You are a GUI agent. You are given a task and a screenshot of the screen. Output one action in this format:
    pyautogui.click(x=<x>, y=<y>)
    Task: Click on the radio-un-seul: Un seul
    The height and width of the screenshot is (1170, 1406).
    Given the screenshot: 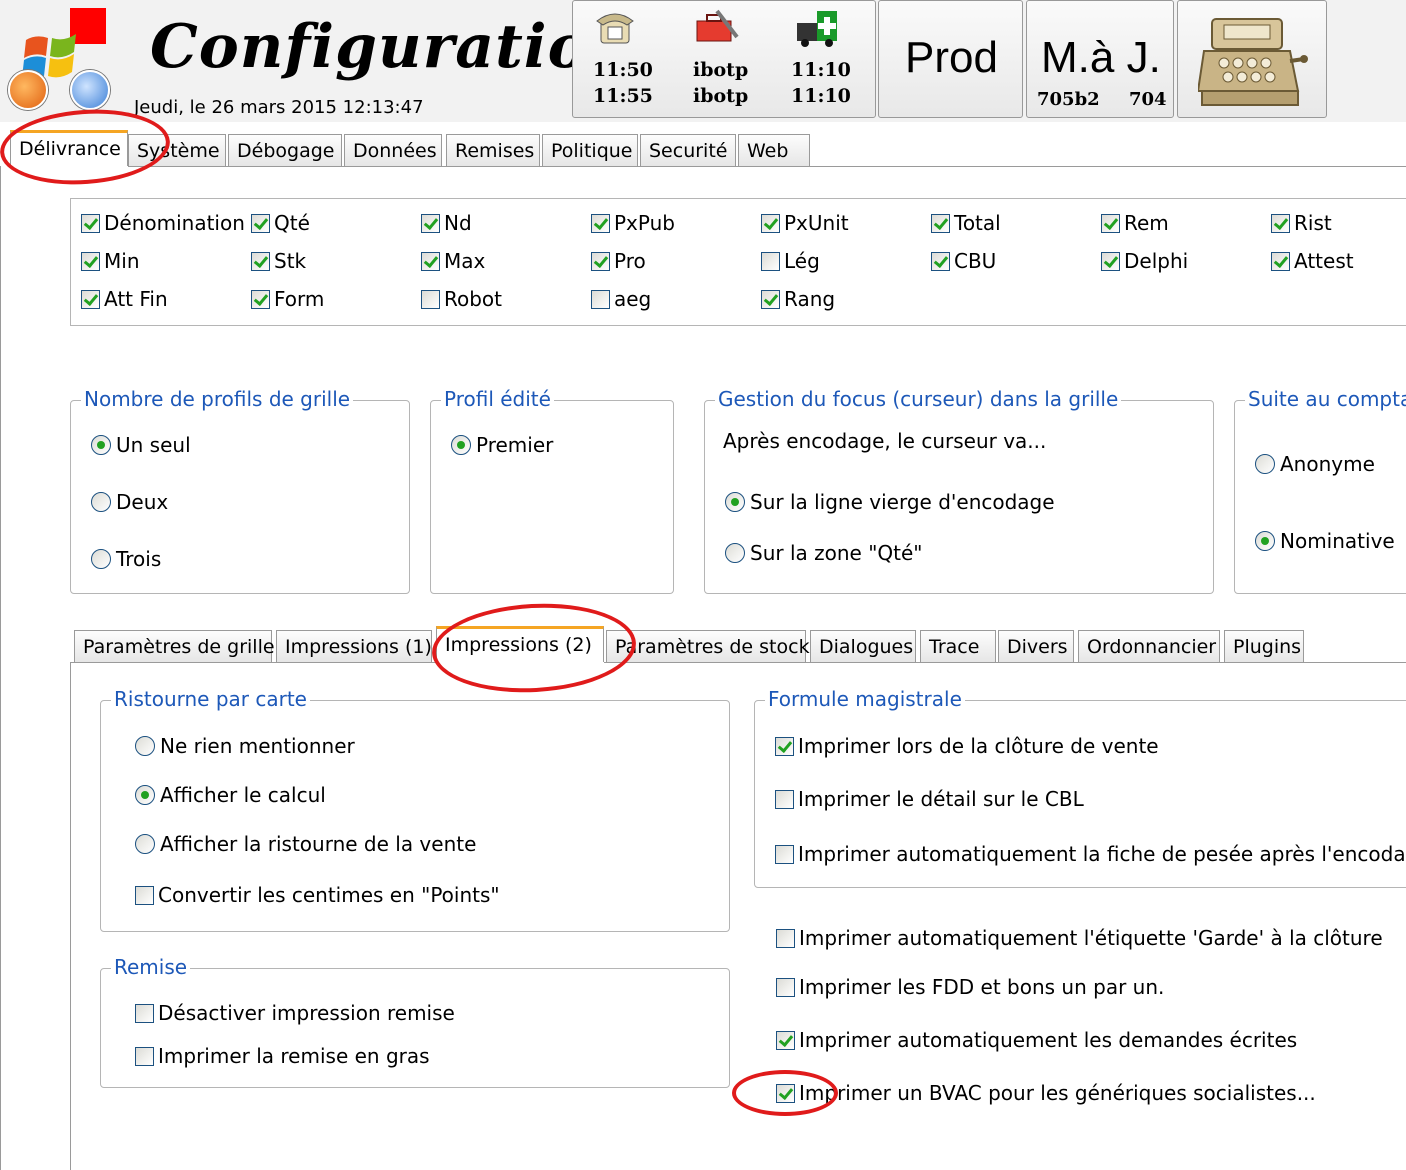 What is the action you would take?
    pyautogui.click(x=141, y=445)
    